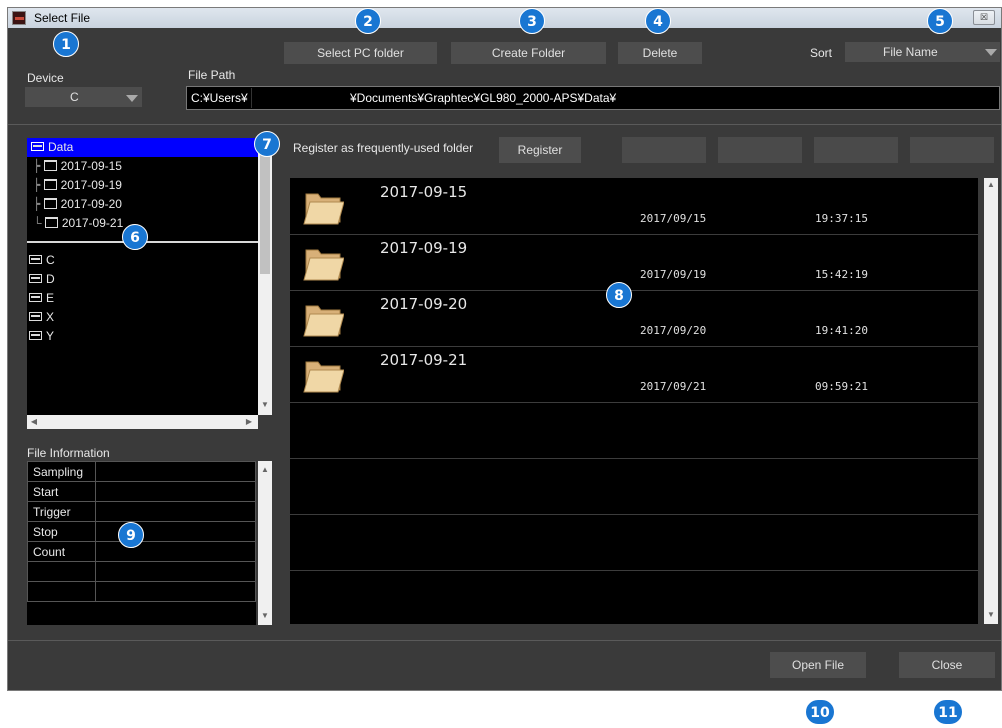  I want to click on device-selected-value: C, so click(74, 97).